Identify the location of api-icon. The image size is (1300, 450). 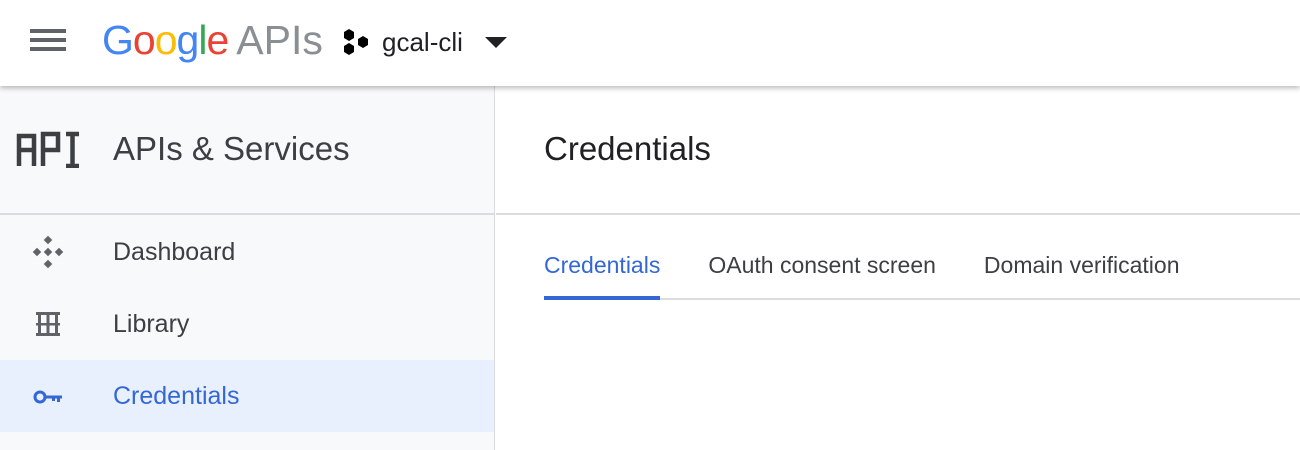
(47, 149).